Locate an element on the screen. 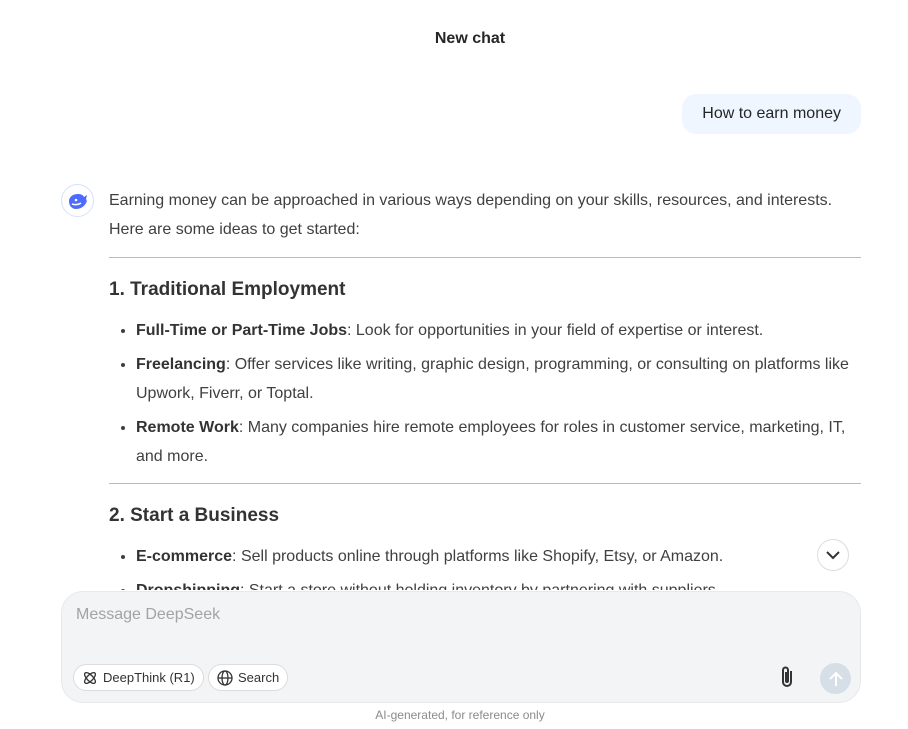 This screenshot has height=729, width=908. paperclip-icon is located at coordinates (787, 679).